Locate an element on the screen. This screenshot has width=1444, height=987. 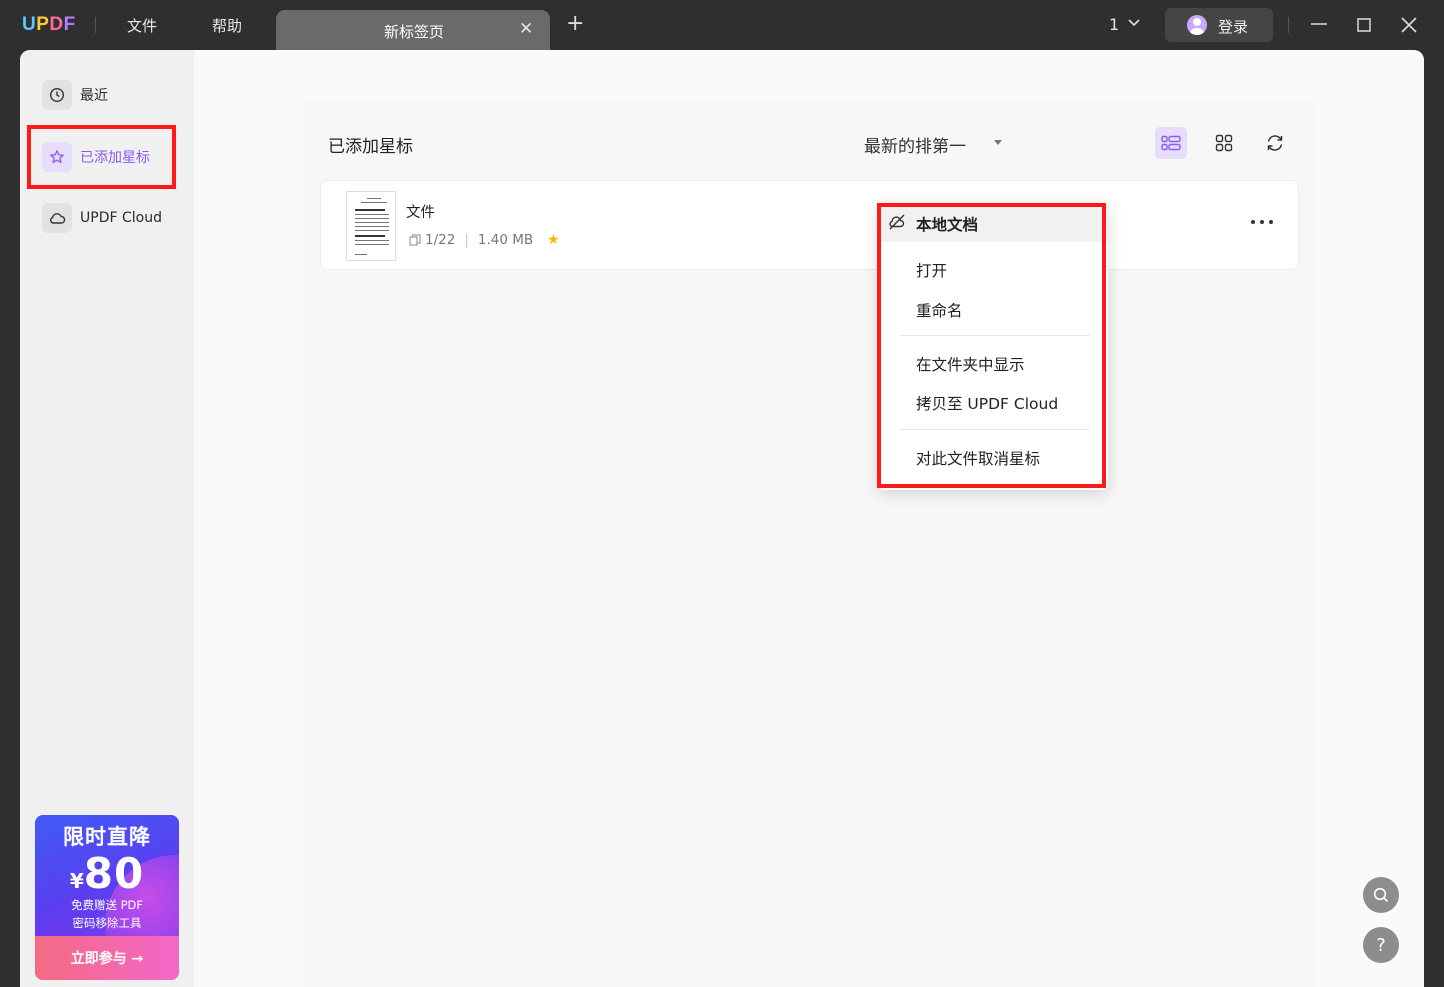
file-size: 1.40 MB is located at coordinates (505, 240).